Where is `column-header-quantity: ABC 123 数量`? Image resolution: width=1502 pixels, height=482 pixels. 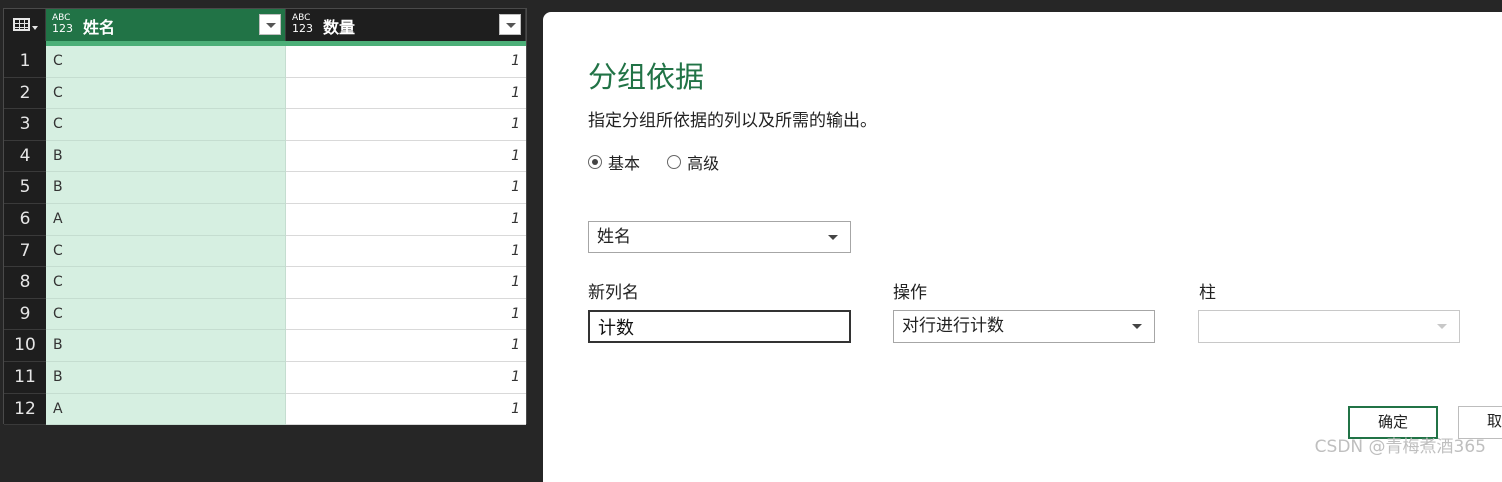 column-header-quantity: ABC 123 数量 is located at coordinates (406, 25).